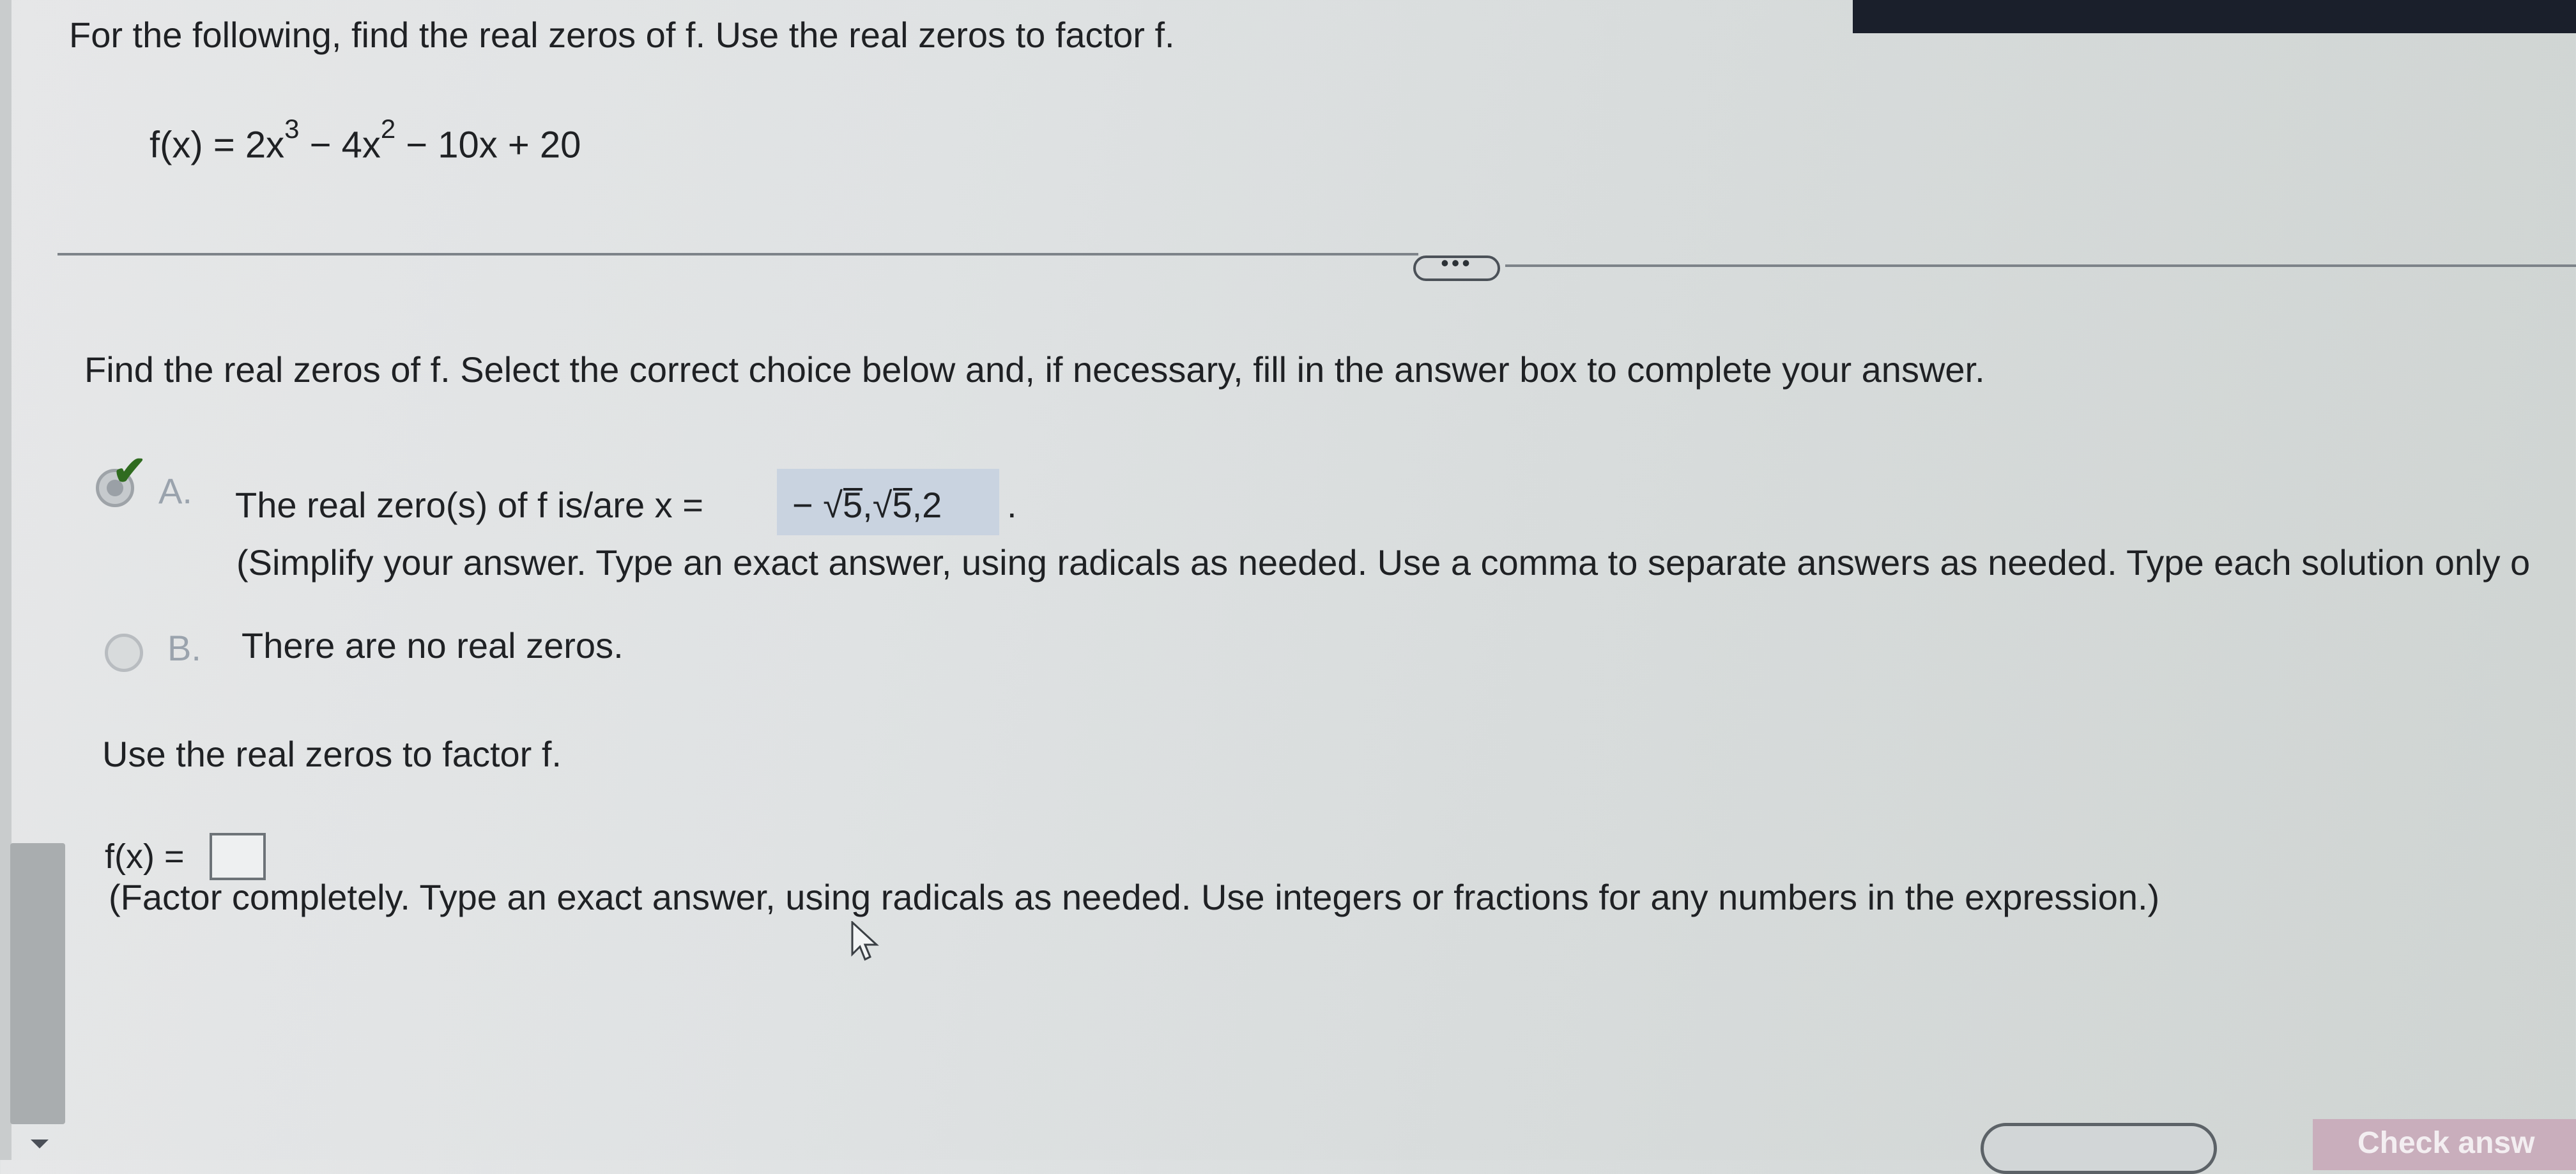 The width and height of the screenshot is (2576, 1174). Describe the element at coordinates (469, 505) in the screenshot. I see `option-a-text: The real zero(s) of f is/are x =` at that location.